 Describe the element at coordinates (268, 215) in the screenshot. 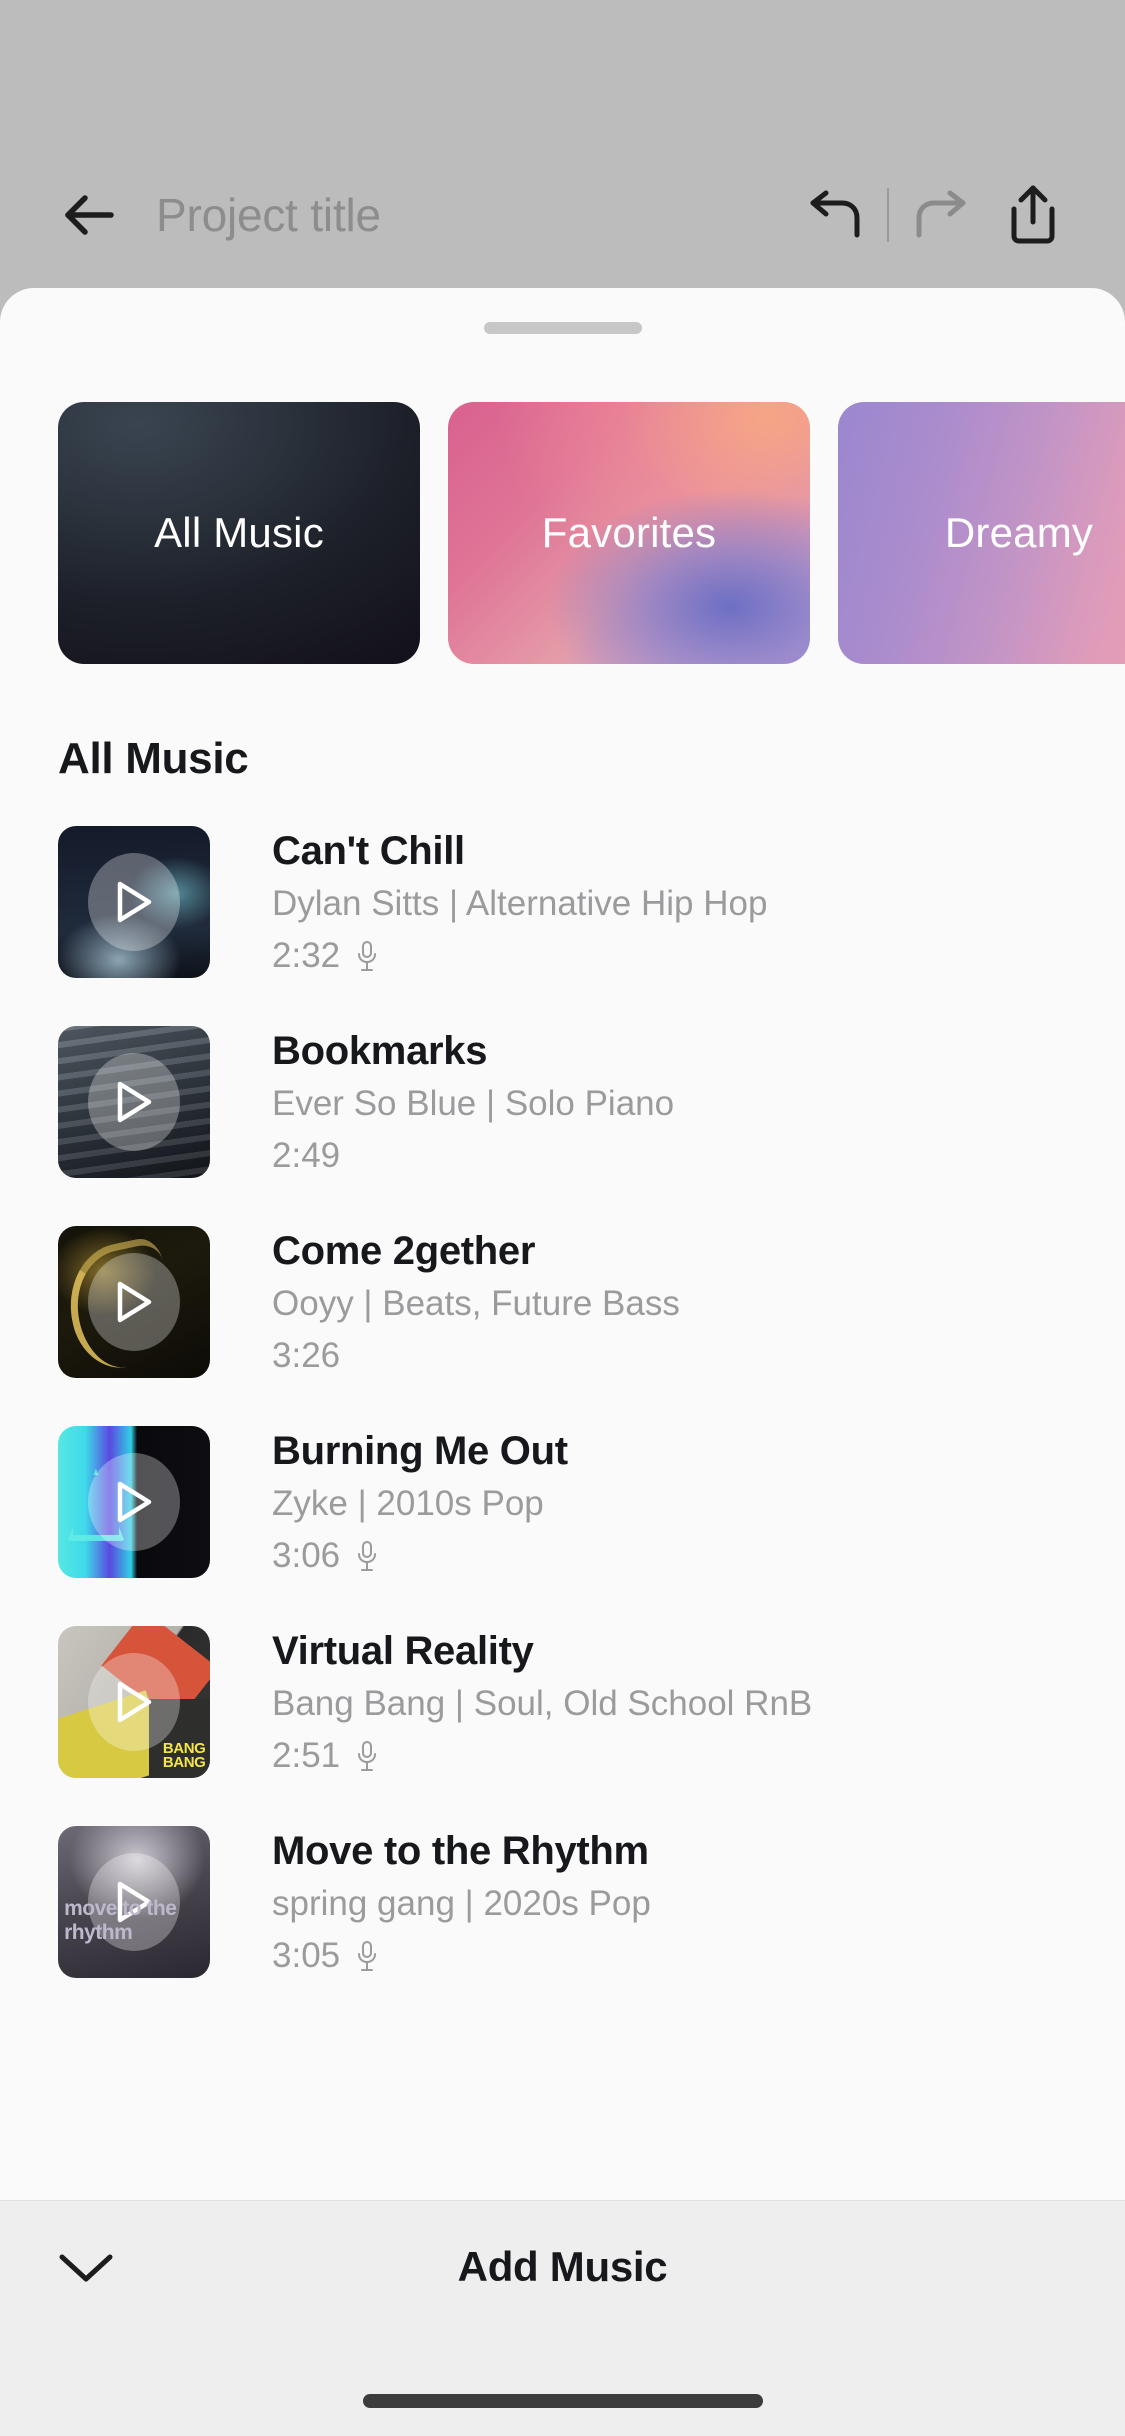

I see `project-title-input: Project title` at that location.